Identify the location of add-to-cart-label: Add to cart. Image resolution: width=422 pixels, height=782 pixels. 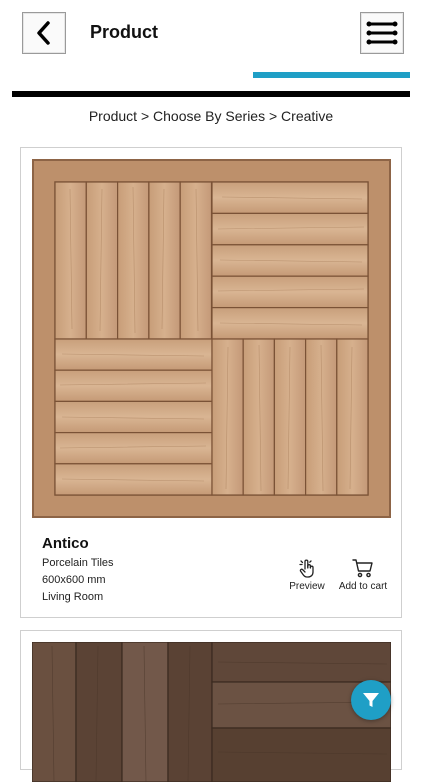
(363, 586).